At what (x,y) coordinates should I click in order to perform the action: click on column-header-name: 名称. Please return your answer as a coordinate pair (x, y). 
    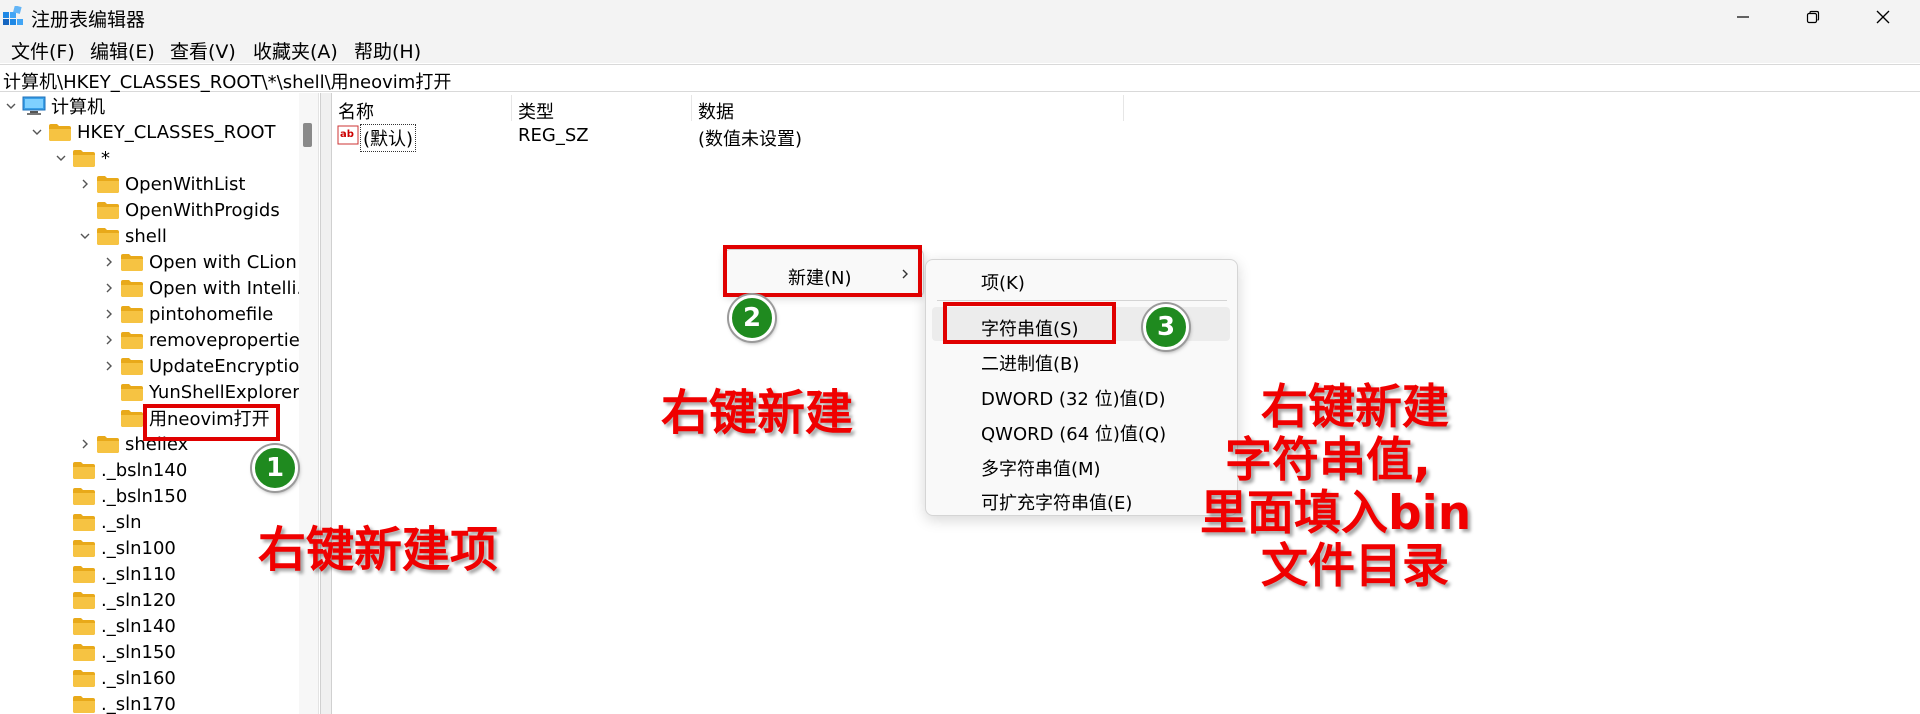
    Looking at the image, I should click on (356, 111).